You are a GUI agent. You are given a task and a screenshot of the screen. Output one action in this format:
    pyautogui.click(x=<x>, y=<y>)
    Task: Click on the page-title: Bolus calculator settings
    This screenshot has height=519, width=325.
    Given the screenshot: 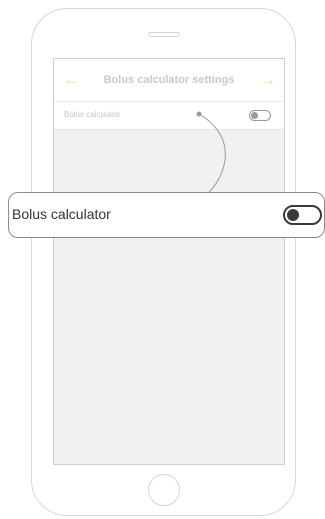 What is the action you would take?
    pyautogui.click(x=169, y=80)
    